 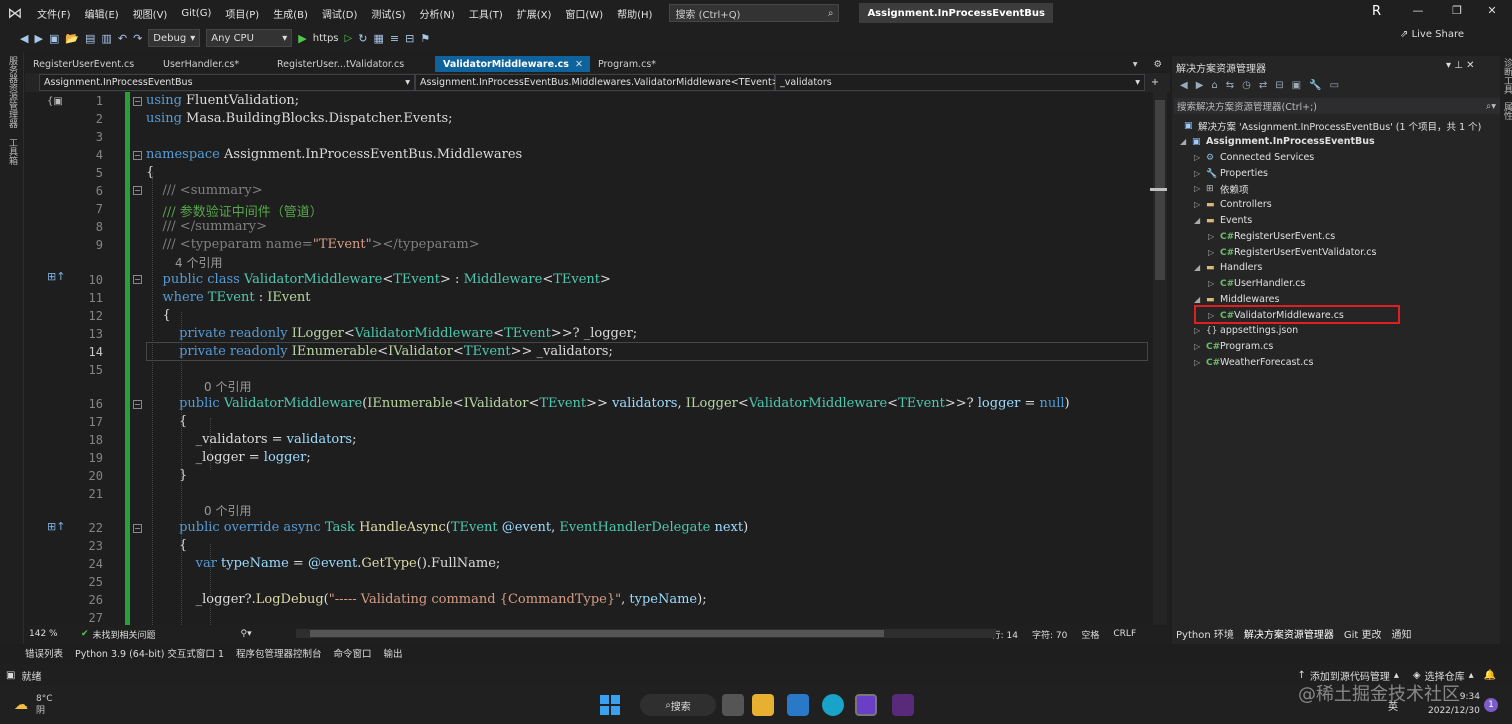 What do you see at coordinates (1334, 85) in the screenshot?
I see `preview-icon: ▭` at bounding box center [1334, 85].